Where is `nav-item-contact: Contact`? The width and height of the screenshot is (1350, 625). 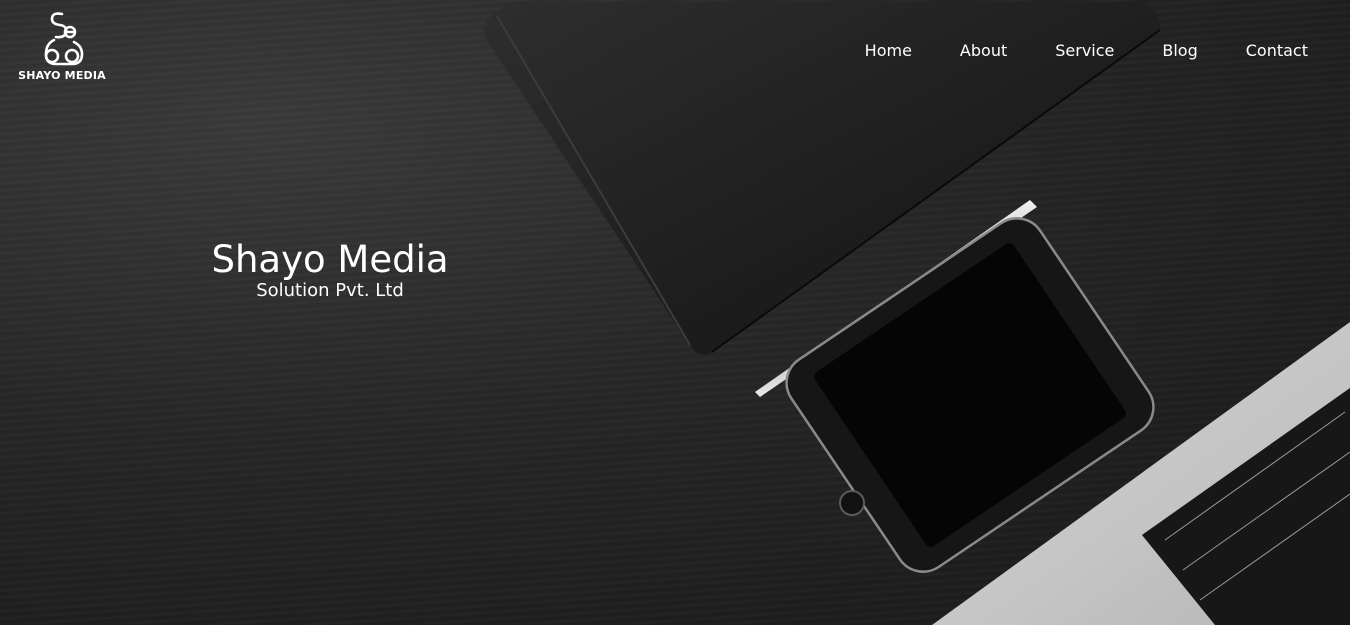 nav-item-contact: Contact is located at coordinates (1277, 50).